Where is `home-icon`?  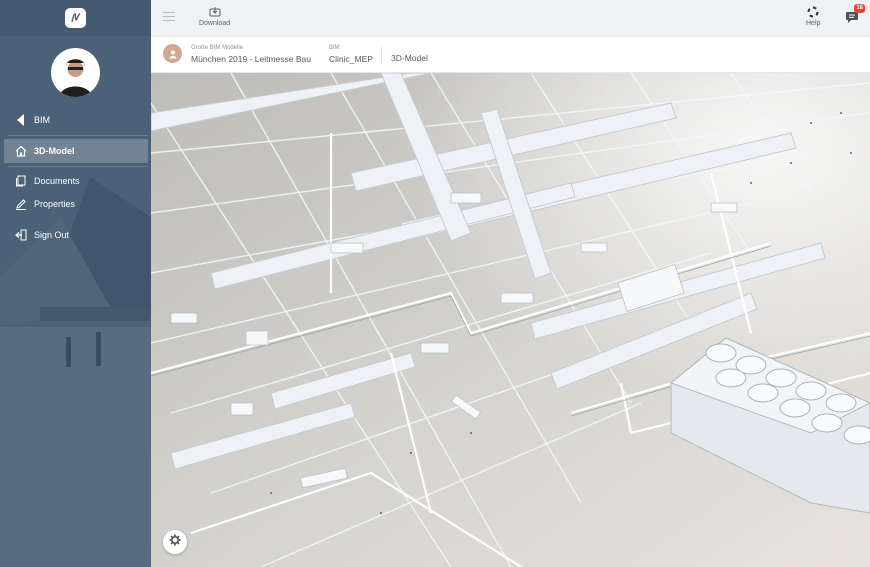 home-icon is located at coordinates (21, 151).